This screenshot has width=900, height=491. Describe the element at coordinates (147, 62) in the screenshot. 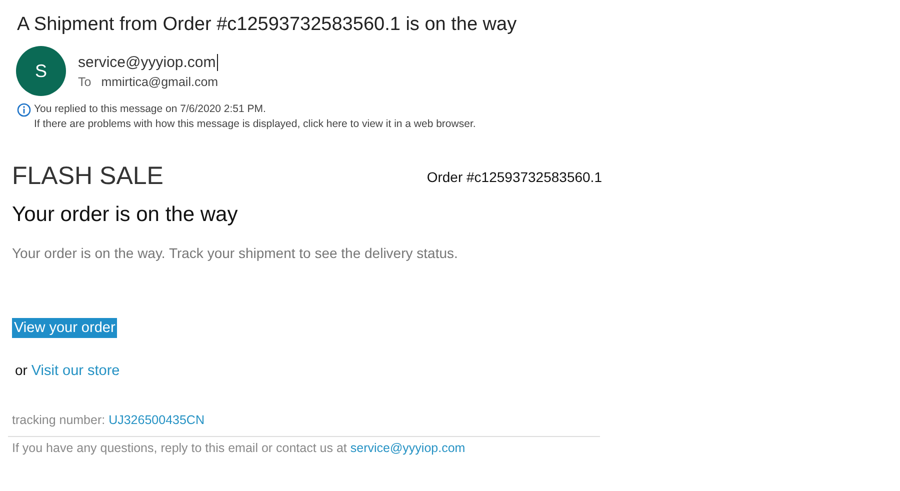

I see `sender-address: service@yyyiop.com` at that location.